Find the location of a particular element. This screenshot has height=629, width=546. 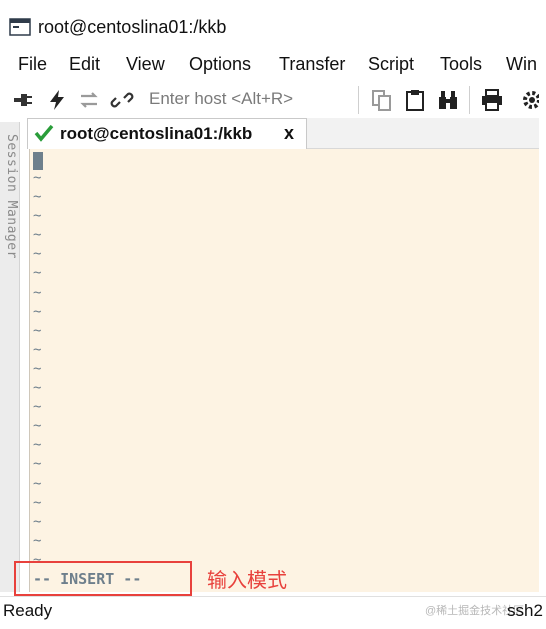

session-manager-tab: Session Manager is located at coordinates (10, 357).